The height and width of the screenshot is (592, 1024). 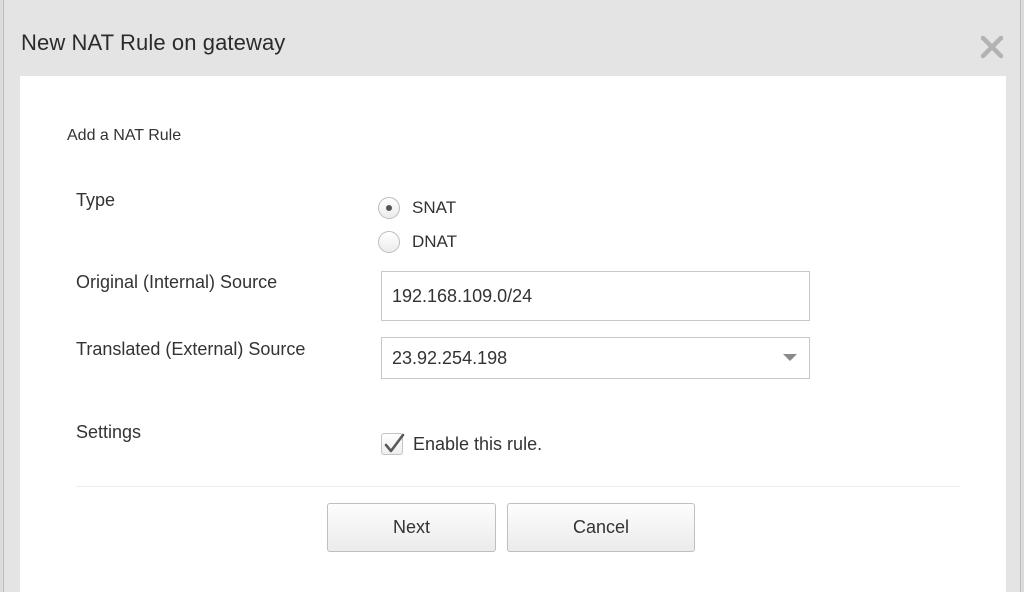 I want to click on close-icon, so click(x=992, y=47).